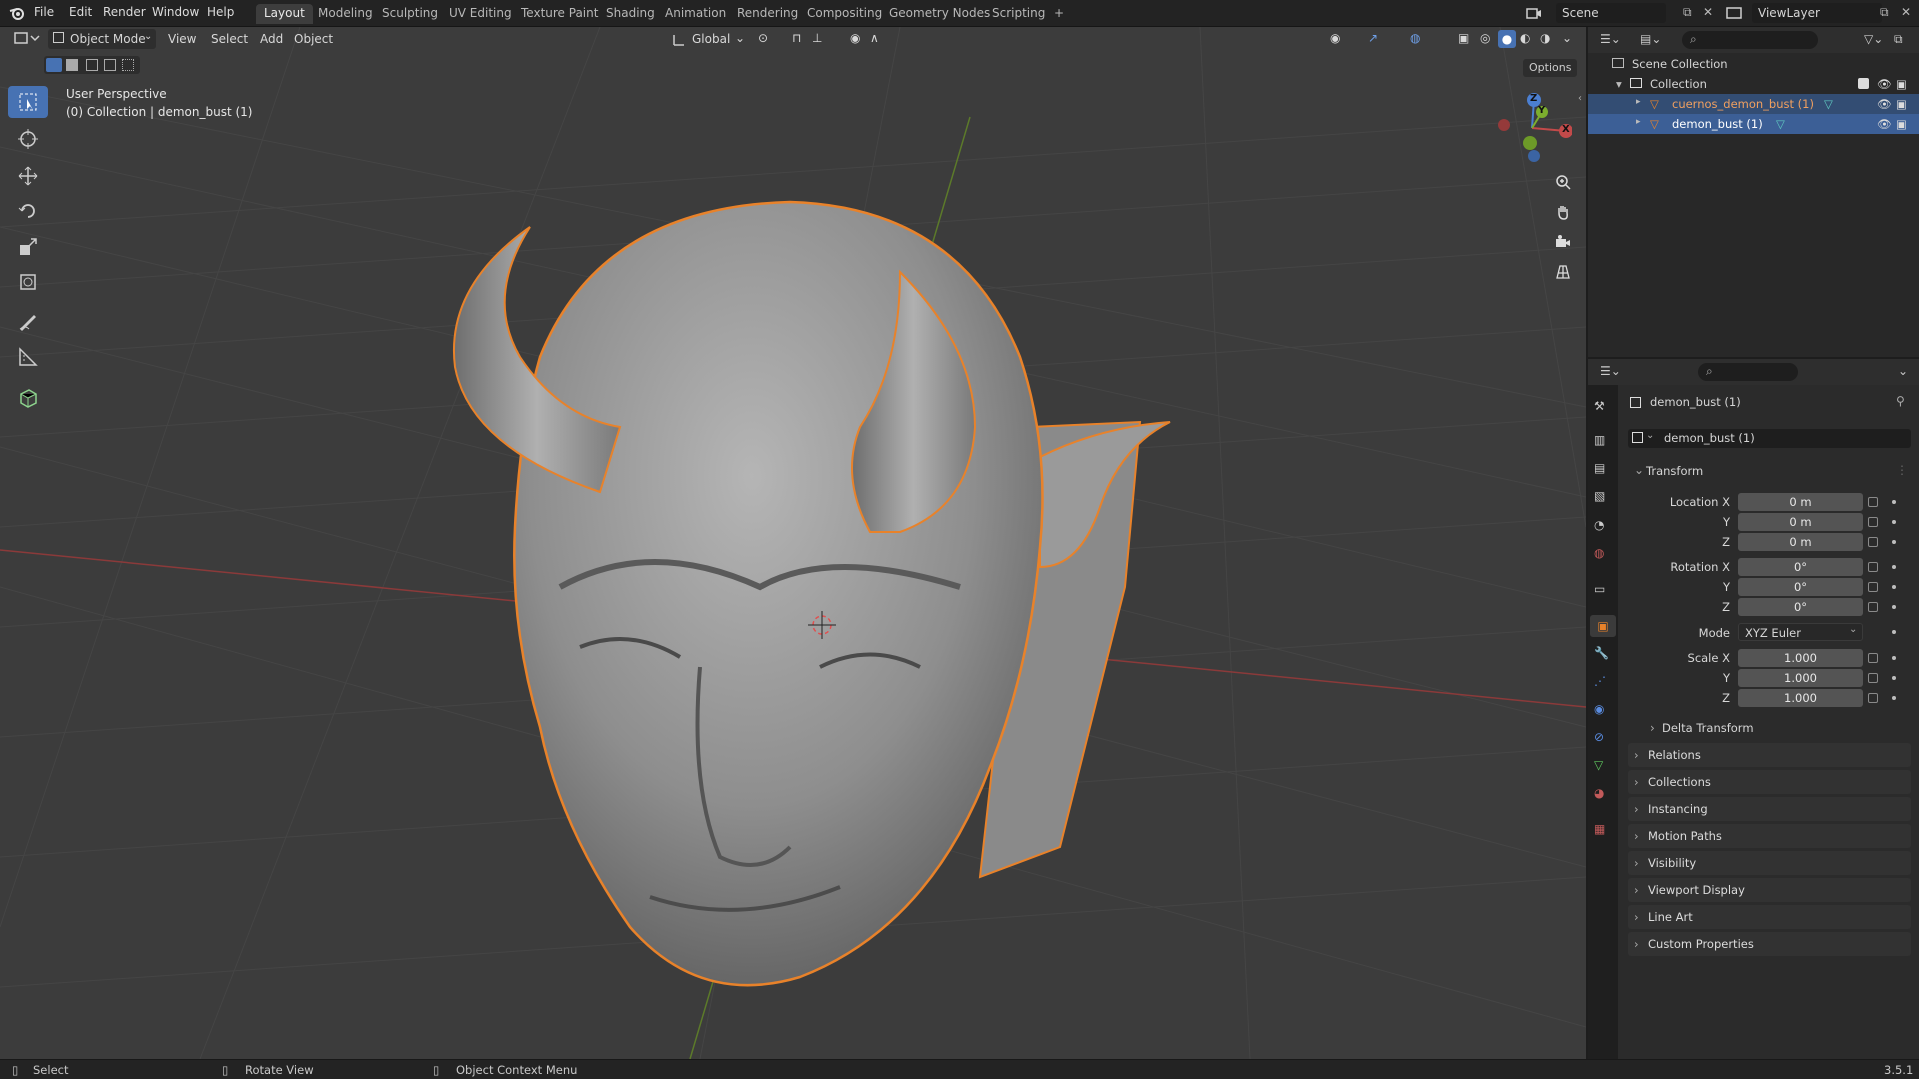 This screenshot has width=1919, height=1079. Describe the element at coordinates (1873, 39) in the screenshot. I see `filter-icon: ▽⌄` at that location.